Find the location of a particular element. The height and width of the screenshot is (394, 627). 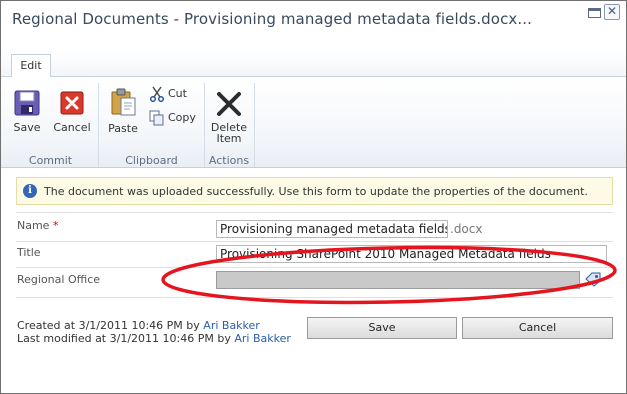

cancel-x-icon is located at coordinates (72, 103).